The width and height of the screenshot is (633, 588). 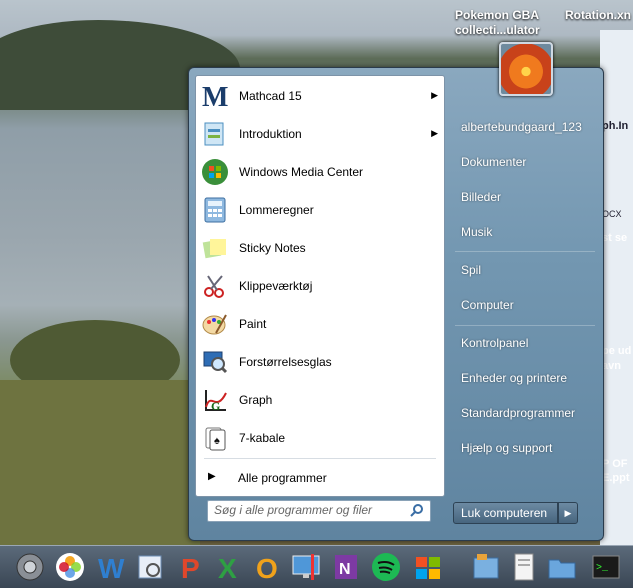 What do you see at coordinates (301, 172) in the screenshot?
I see `program-label: Windows Media Center` at bounding box center [301, 172].